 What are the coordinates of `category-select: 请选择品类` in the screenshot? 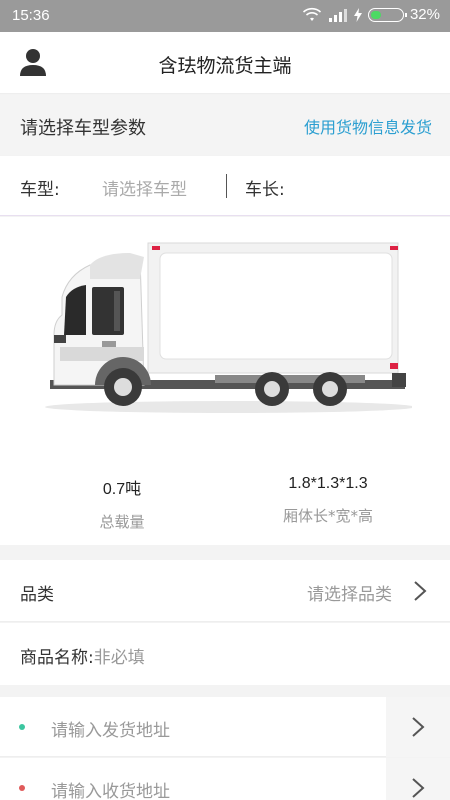 It's located at (349, 592).